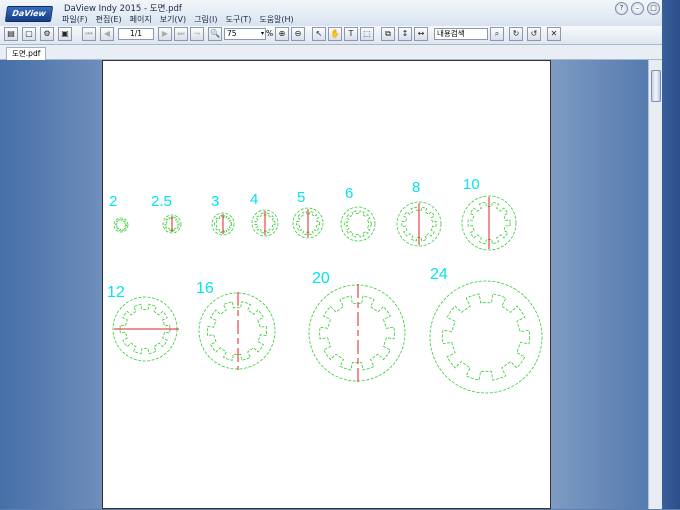 The height and width of the screenshot is (510, 680). Describe the element at coordinates (107, 34) in the screenshot. I see `previous-page-icon: ◀` at that location.